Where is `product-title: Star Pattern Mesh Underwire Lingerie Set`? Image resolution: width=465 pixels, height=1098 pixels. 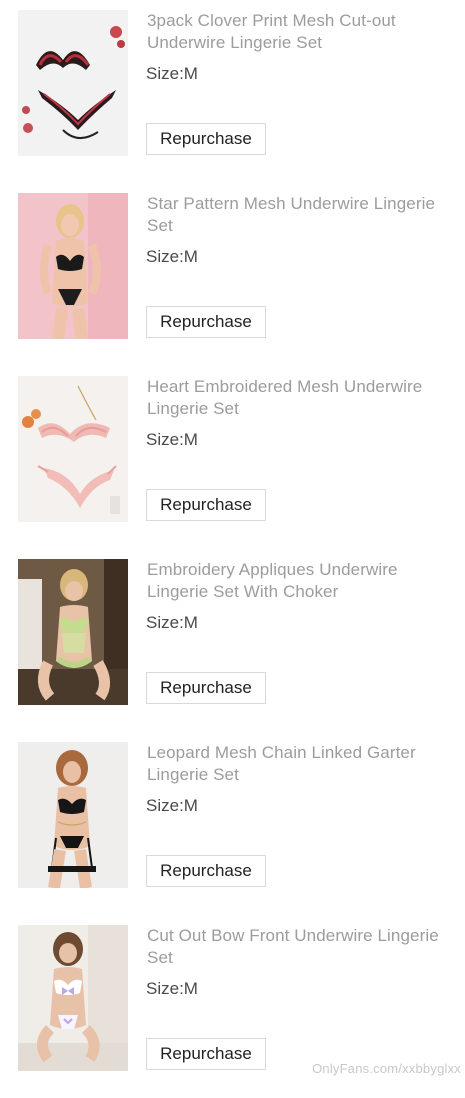 product-title: Star Pattern Mesh Underwire Lingerie Set is located at coordinates (302, 215).